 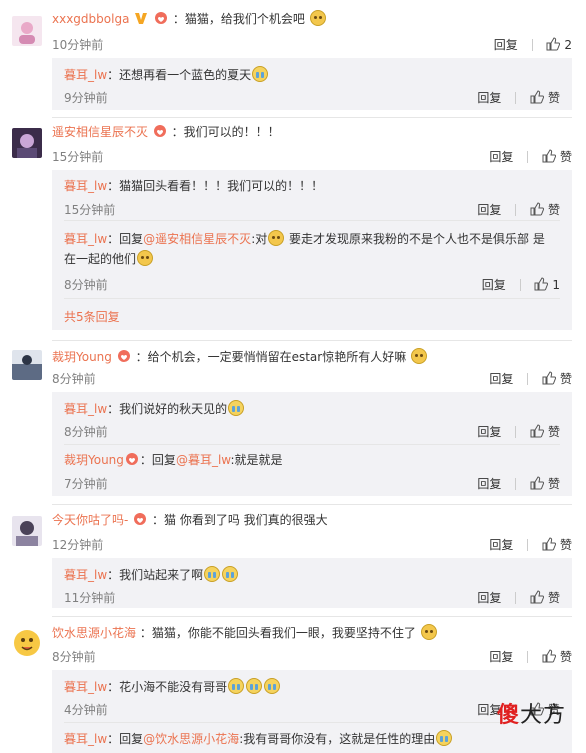 What do you see at coordinates (240, 520) in the screenshot?
I see `comment-text: ：猫 你看到了吗 我们真的很强大` at bounding box center [240, 520].